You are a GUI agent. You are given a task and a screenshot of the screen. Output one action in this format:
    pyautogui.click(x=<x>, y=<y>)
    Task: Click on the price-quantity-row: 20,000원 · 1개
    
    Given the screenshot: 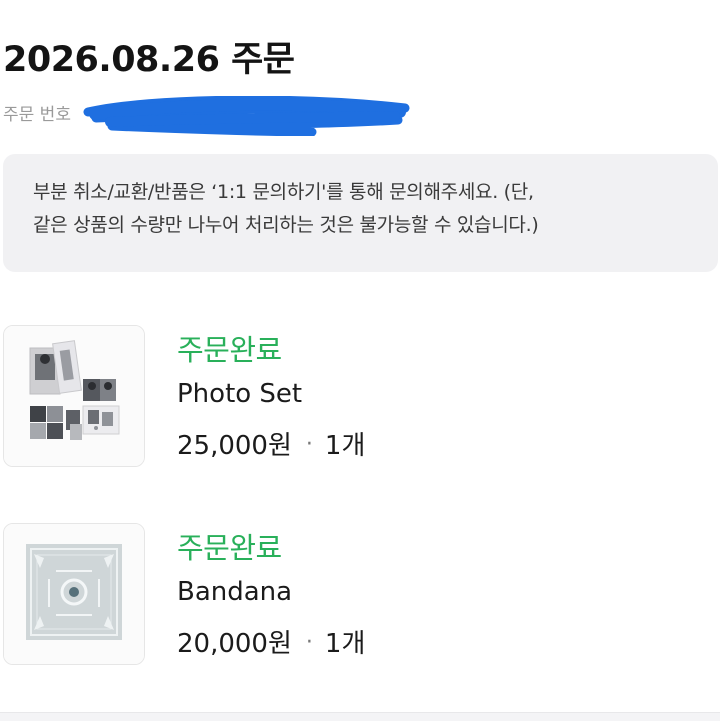 What is the action you would take?
    pyautogui.click(x=271, y=641)
    